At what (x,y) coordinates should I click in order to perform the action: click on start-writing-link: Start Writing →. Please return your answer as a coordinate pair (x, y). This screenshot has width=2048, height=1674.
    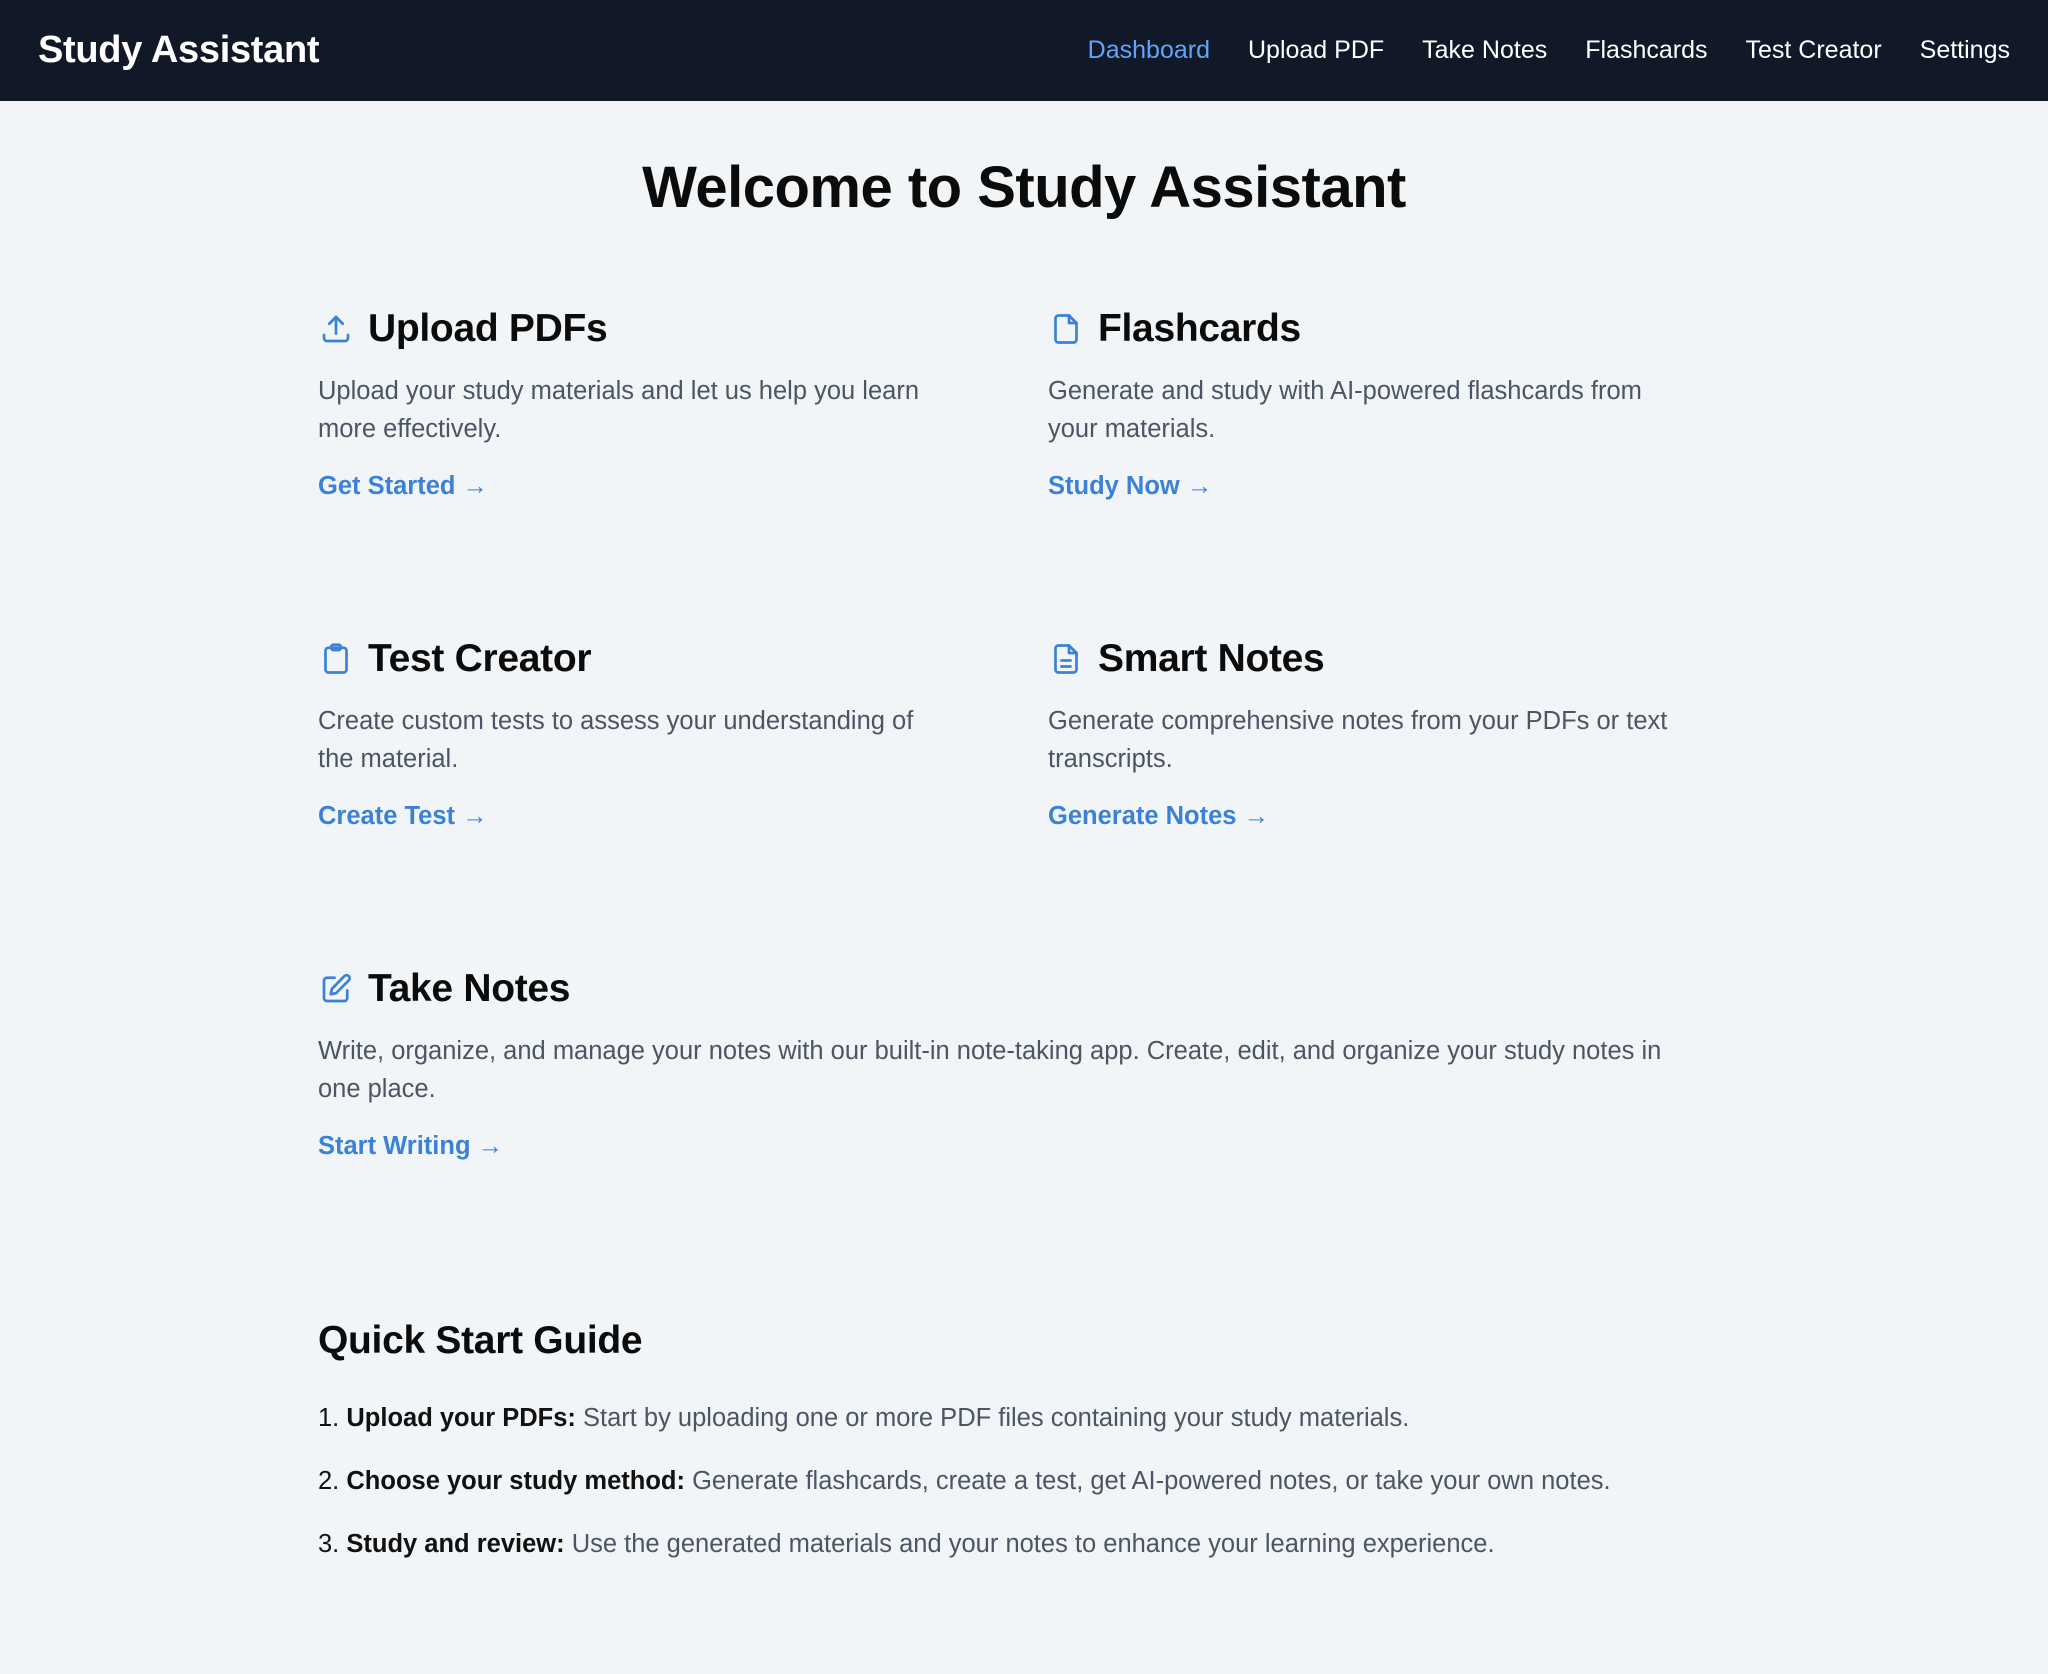
    Looking at the image, I should click on (410, 1146).